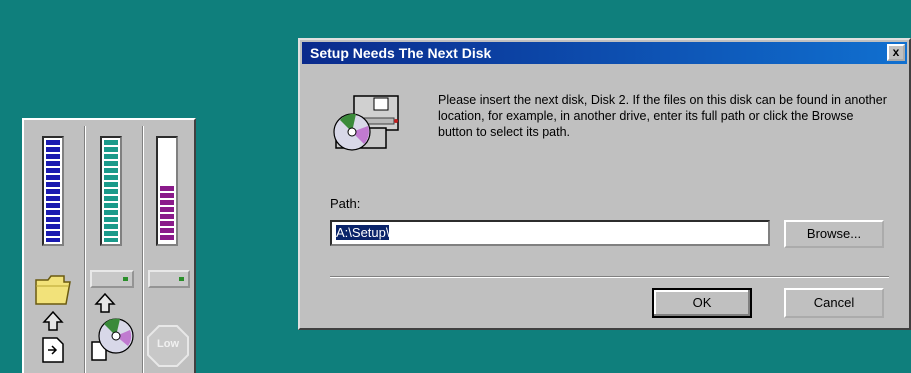  Describe the element at coordinates (345, 203) in the screenshot. I see `path-label: Path:` at that location.